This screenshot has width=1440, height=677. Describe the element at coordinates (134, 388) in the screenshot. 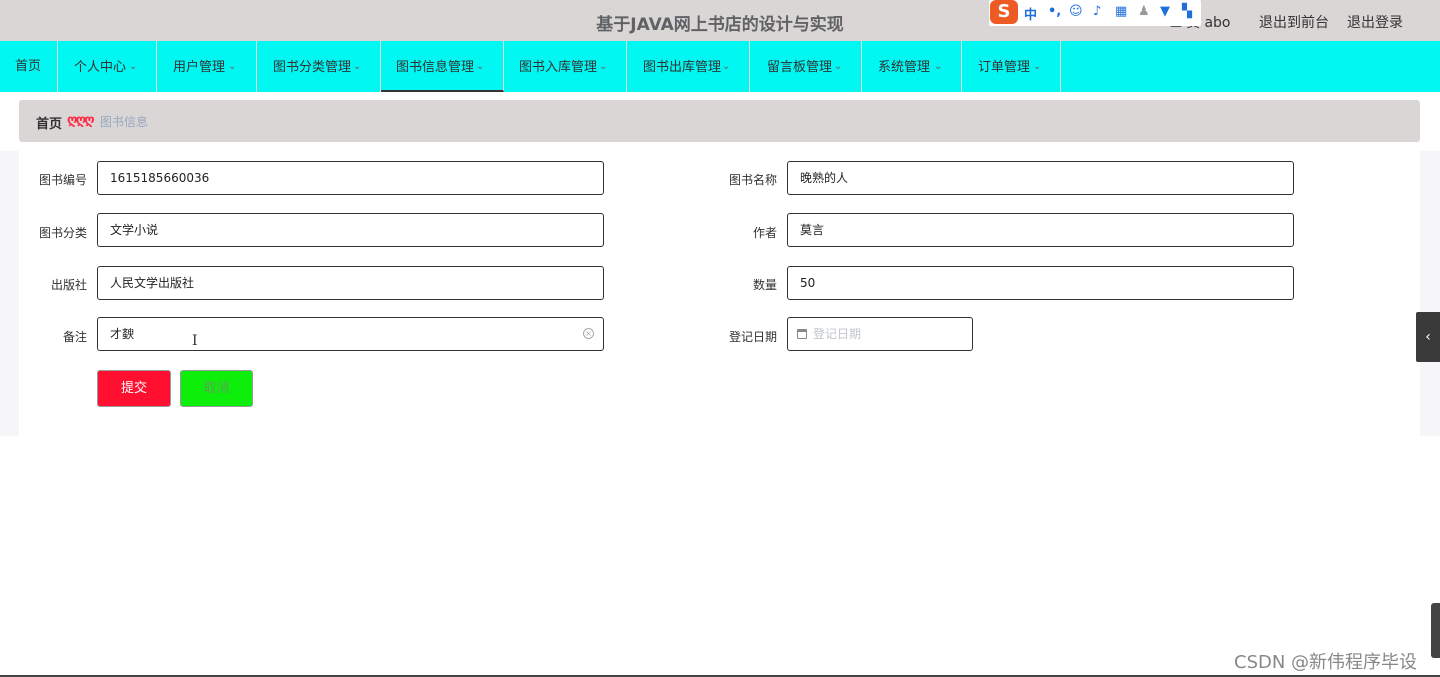

I see `submit-button: 提交` at that location.